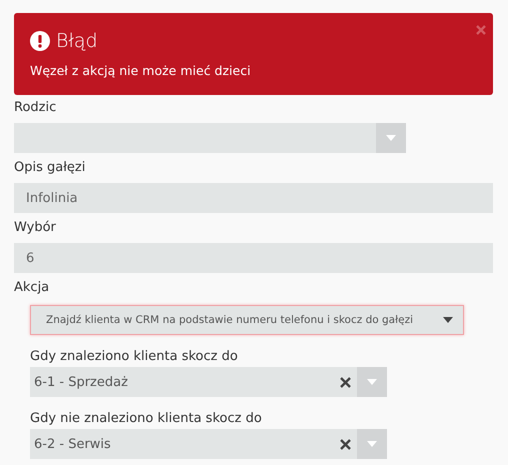  Describe the element at coordinates (36, 108) in the screenshot. I see `field-label: Rodzic` at that location.